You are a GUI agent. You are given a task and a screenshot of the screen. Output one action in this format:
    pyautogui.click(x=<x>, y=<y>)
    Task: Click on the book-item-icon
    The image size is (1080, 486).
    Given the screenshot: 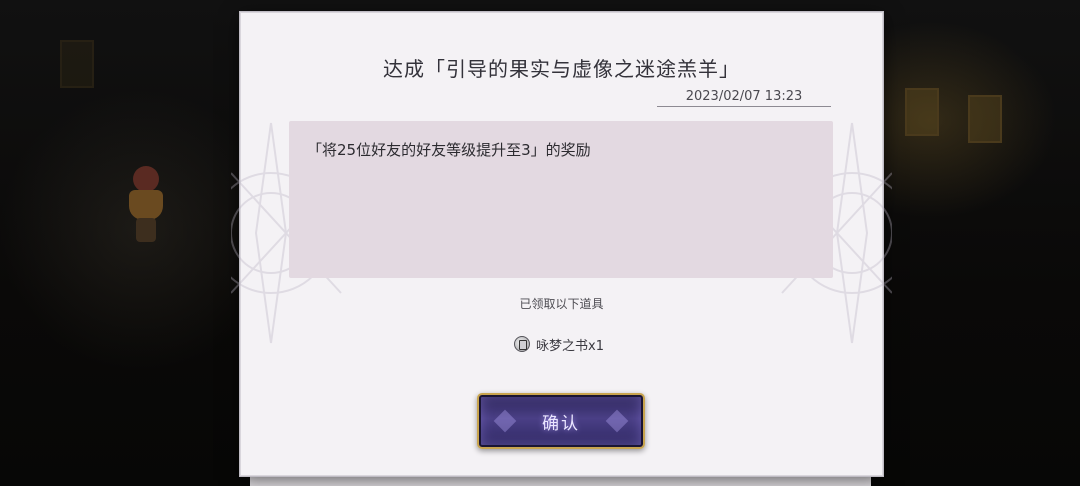 What is the action you would take?
    pyautogui.click(x=522, y=344)
    